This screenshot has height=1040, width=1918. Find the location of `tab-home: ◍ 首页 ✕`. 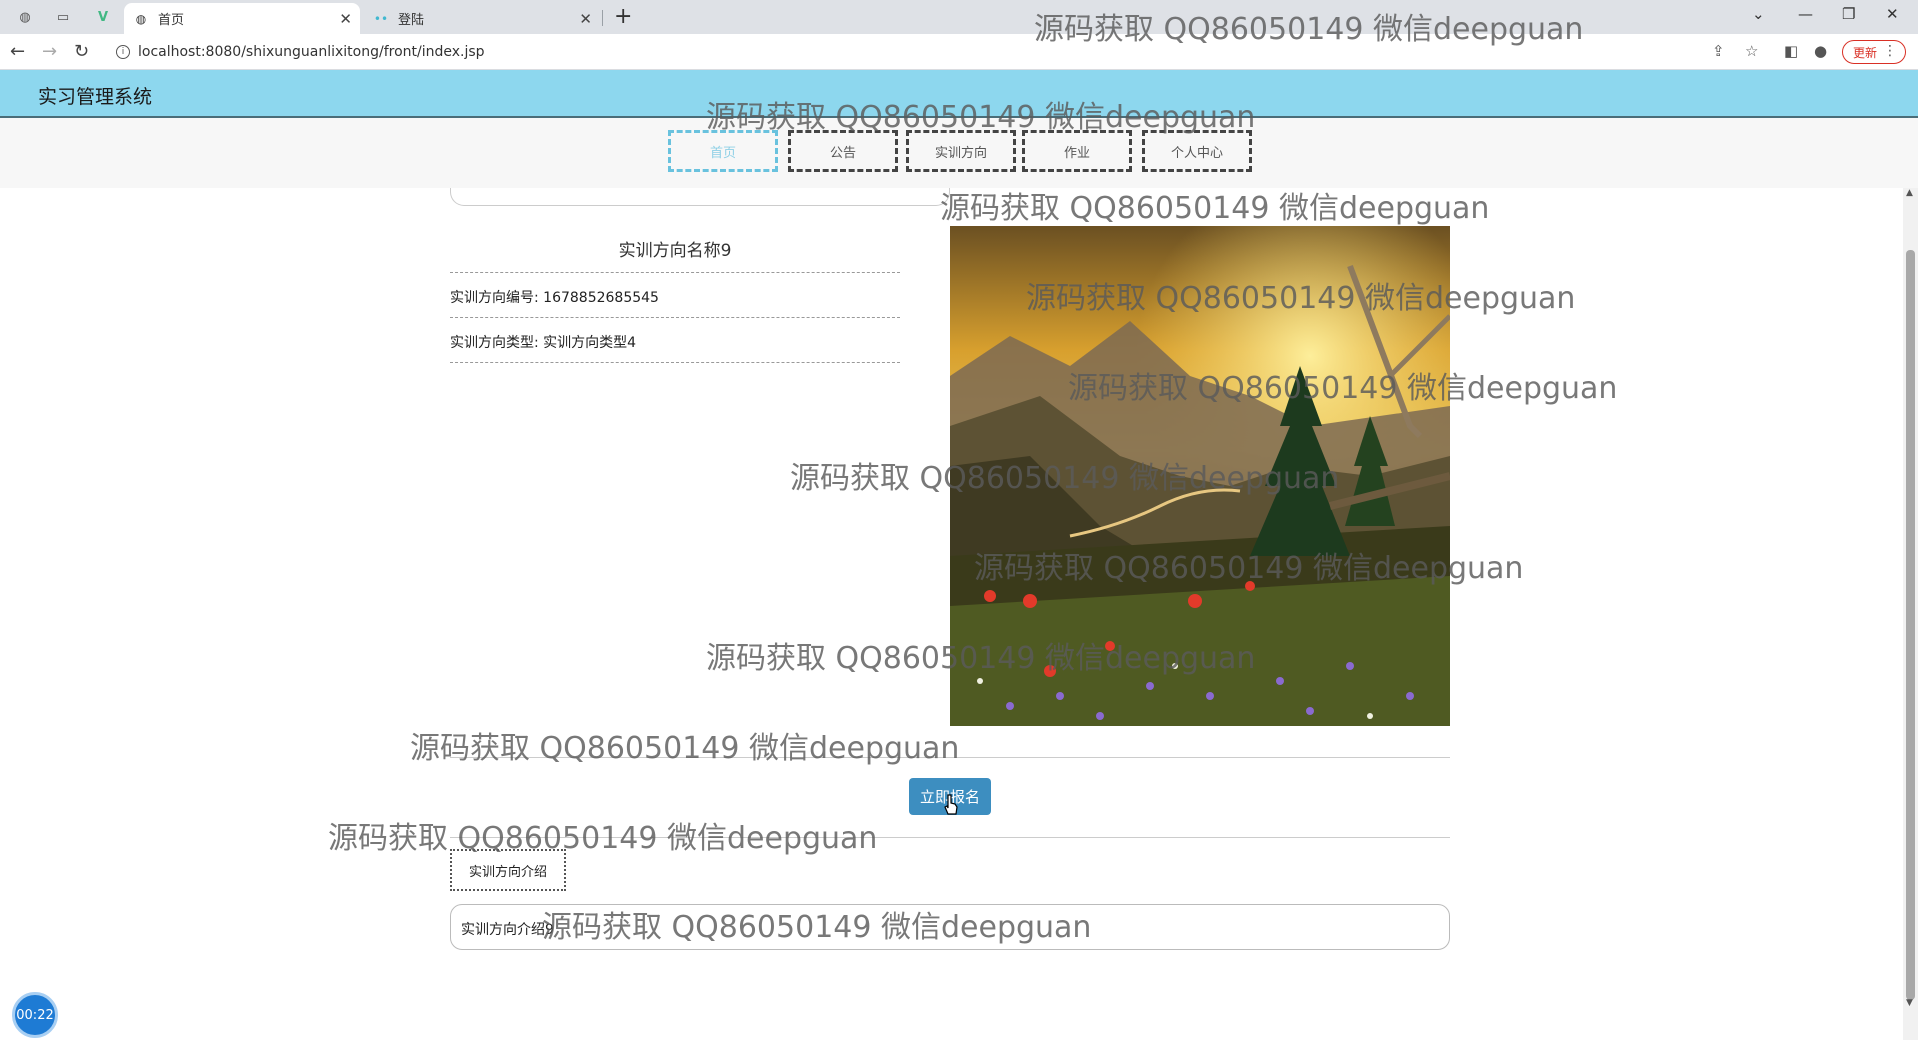

tab-home: ◍ 首页 ✕ is located at coordinates (242, 18).